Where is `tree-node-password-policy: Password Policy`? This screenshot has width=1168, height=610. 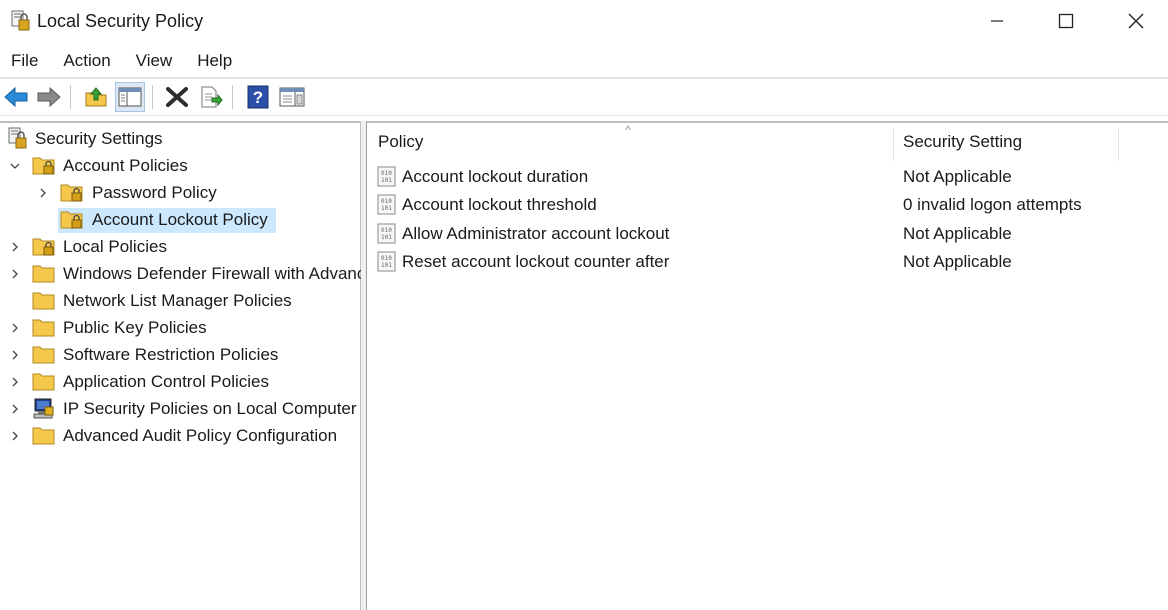 tree-node-password-policy: Password Policy is located at coordinates (180, 192).